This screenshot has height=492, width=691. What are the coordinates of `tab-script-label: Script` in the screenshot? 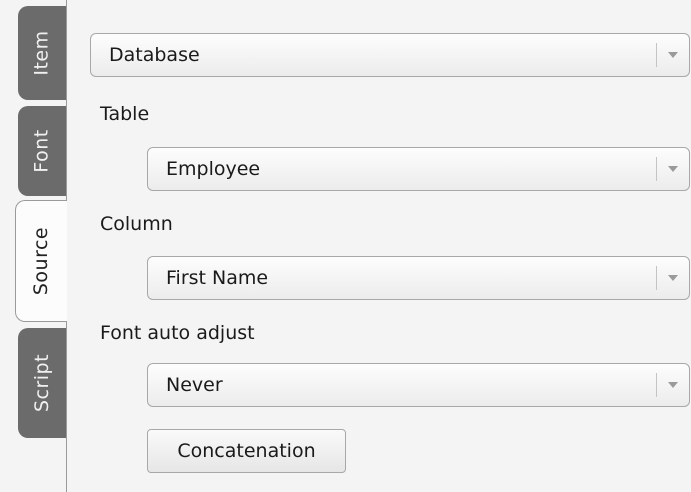 It's located at (42, 383).